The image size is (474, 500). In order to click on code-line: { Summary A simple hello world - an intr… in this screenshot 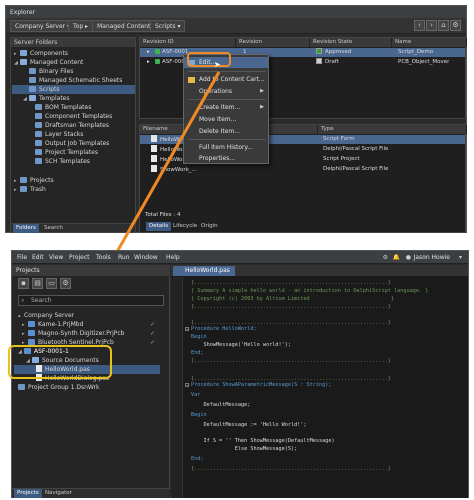, I will do `click(310, 291)`.